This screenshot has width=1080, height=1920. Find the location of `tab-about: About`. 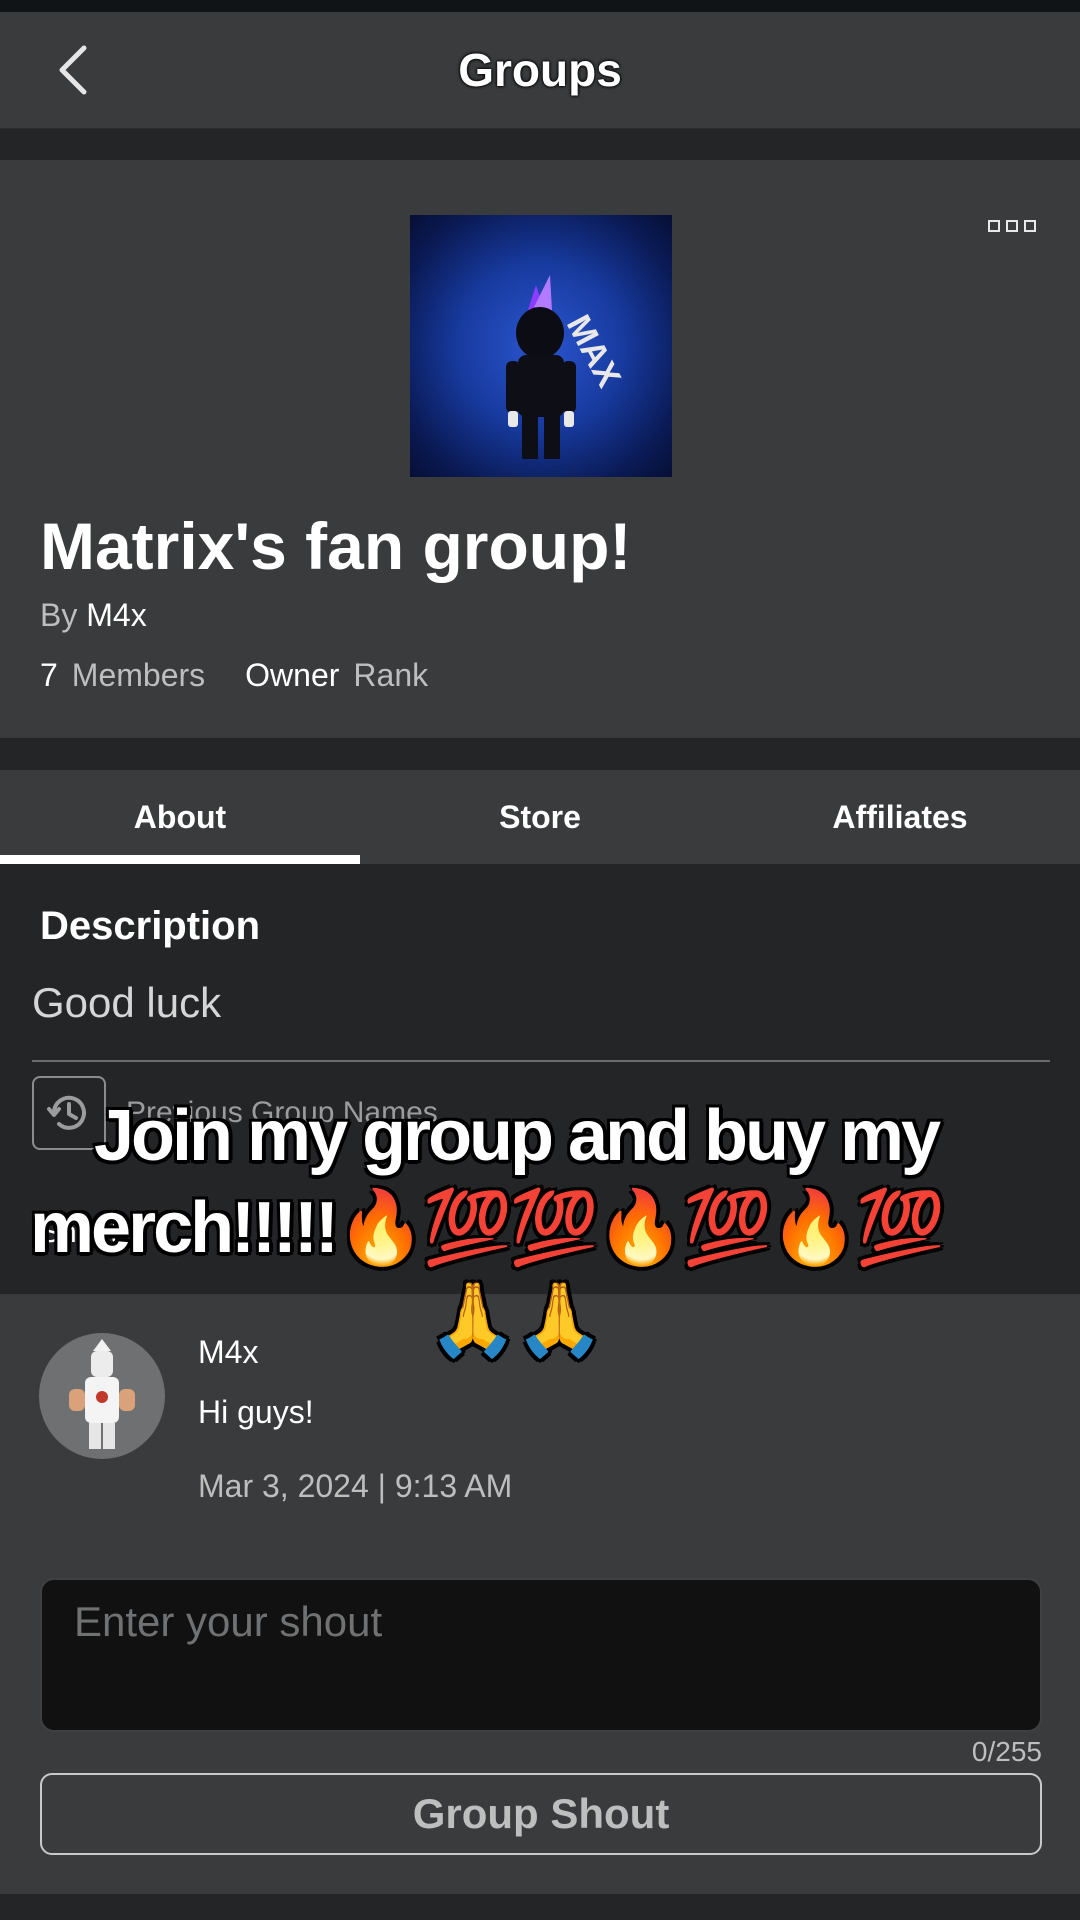

tab-about: About is located at coordinates (180, 817).